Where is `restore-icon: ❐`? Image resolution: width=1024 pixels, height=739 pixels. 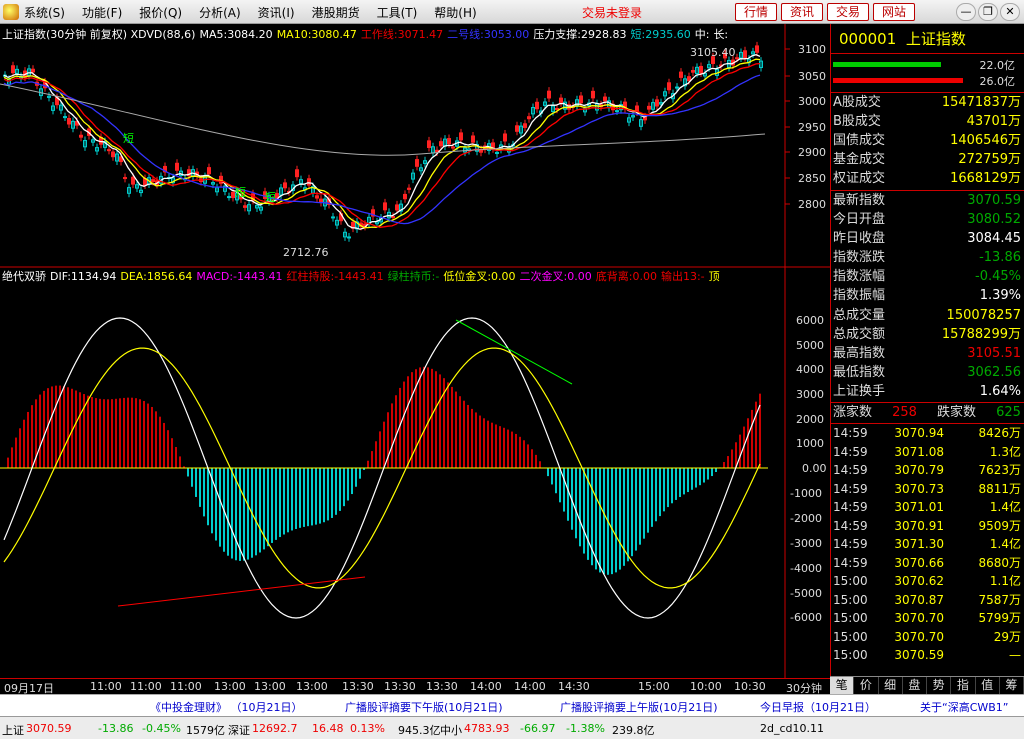 restore-icon: ❐ is located at coordinates (988, 12).